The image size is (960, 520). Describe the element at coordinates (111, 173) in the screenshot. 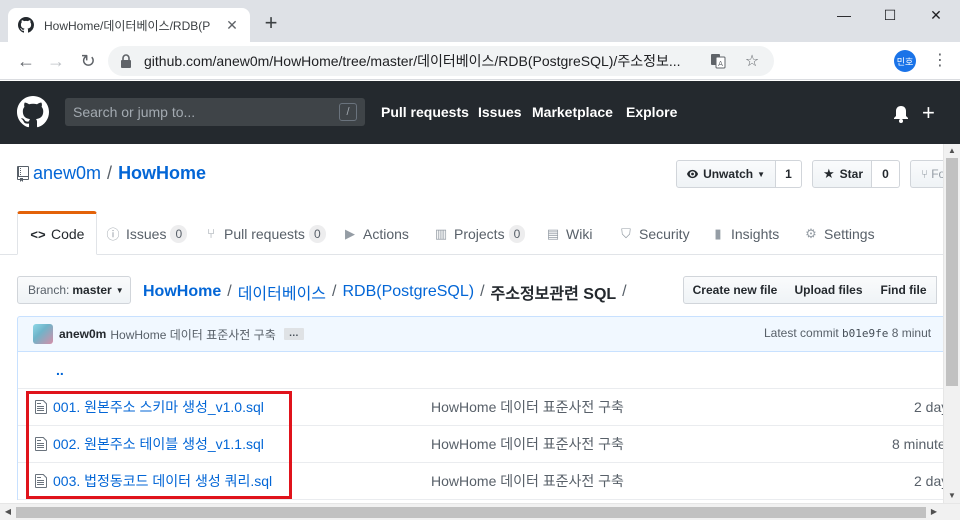

I see `repo-title: anew0m / HowHome` at that location.